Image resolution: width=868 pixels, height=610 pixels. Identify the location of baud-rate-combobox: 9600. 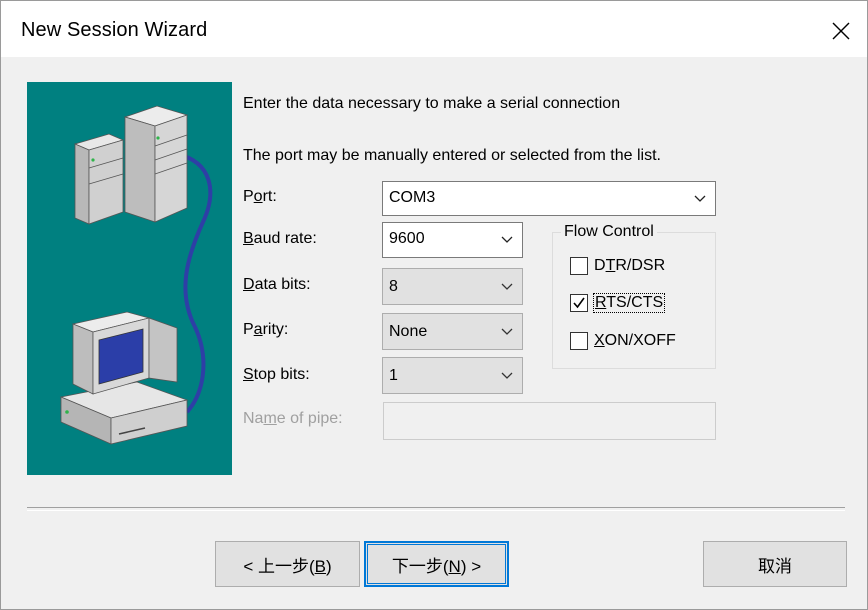
(452, 240).